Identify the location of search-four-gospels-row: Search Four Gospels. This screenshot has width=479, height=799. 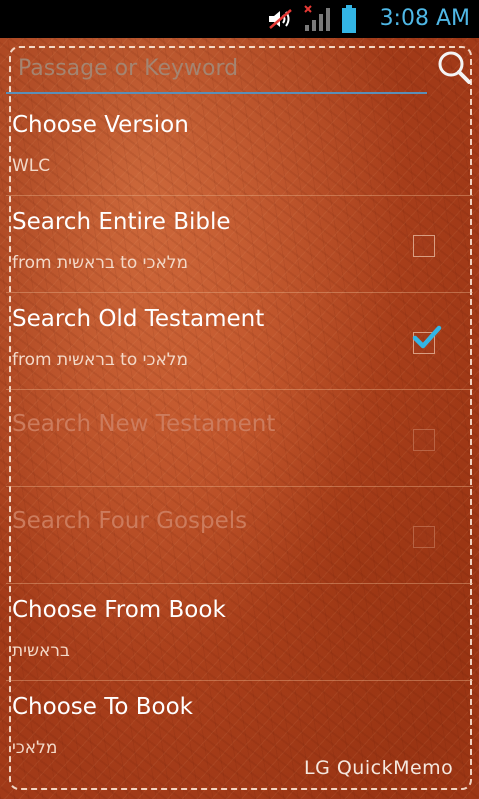
(239, 536).